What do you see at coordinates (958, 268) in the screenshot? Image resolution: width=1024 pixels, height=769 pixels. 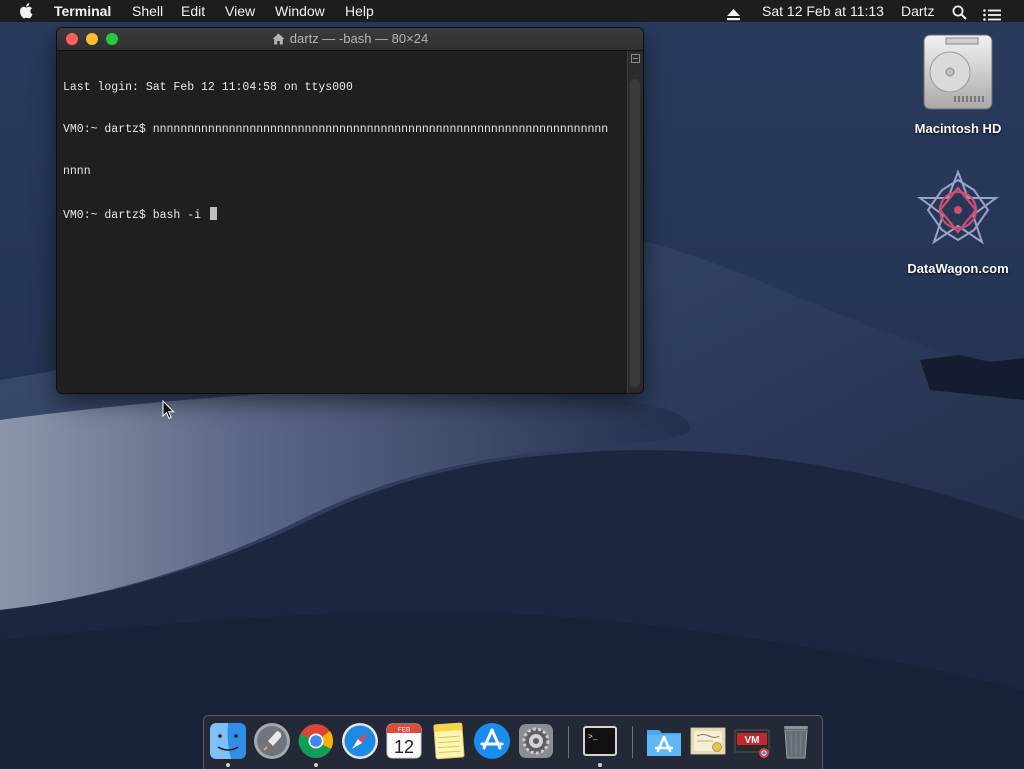 I see `desktop-icon-label: DataWagon.com` at bounding box center [958, 268].